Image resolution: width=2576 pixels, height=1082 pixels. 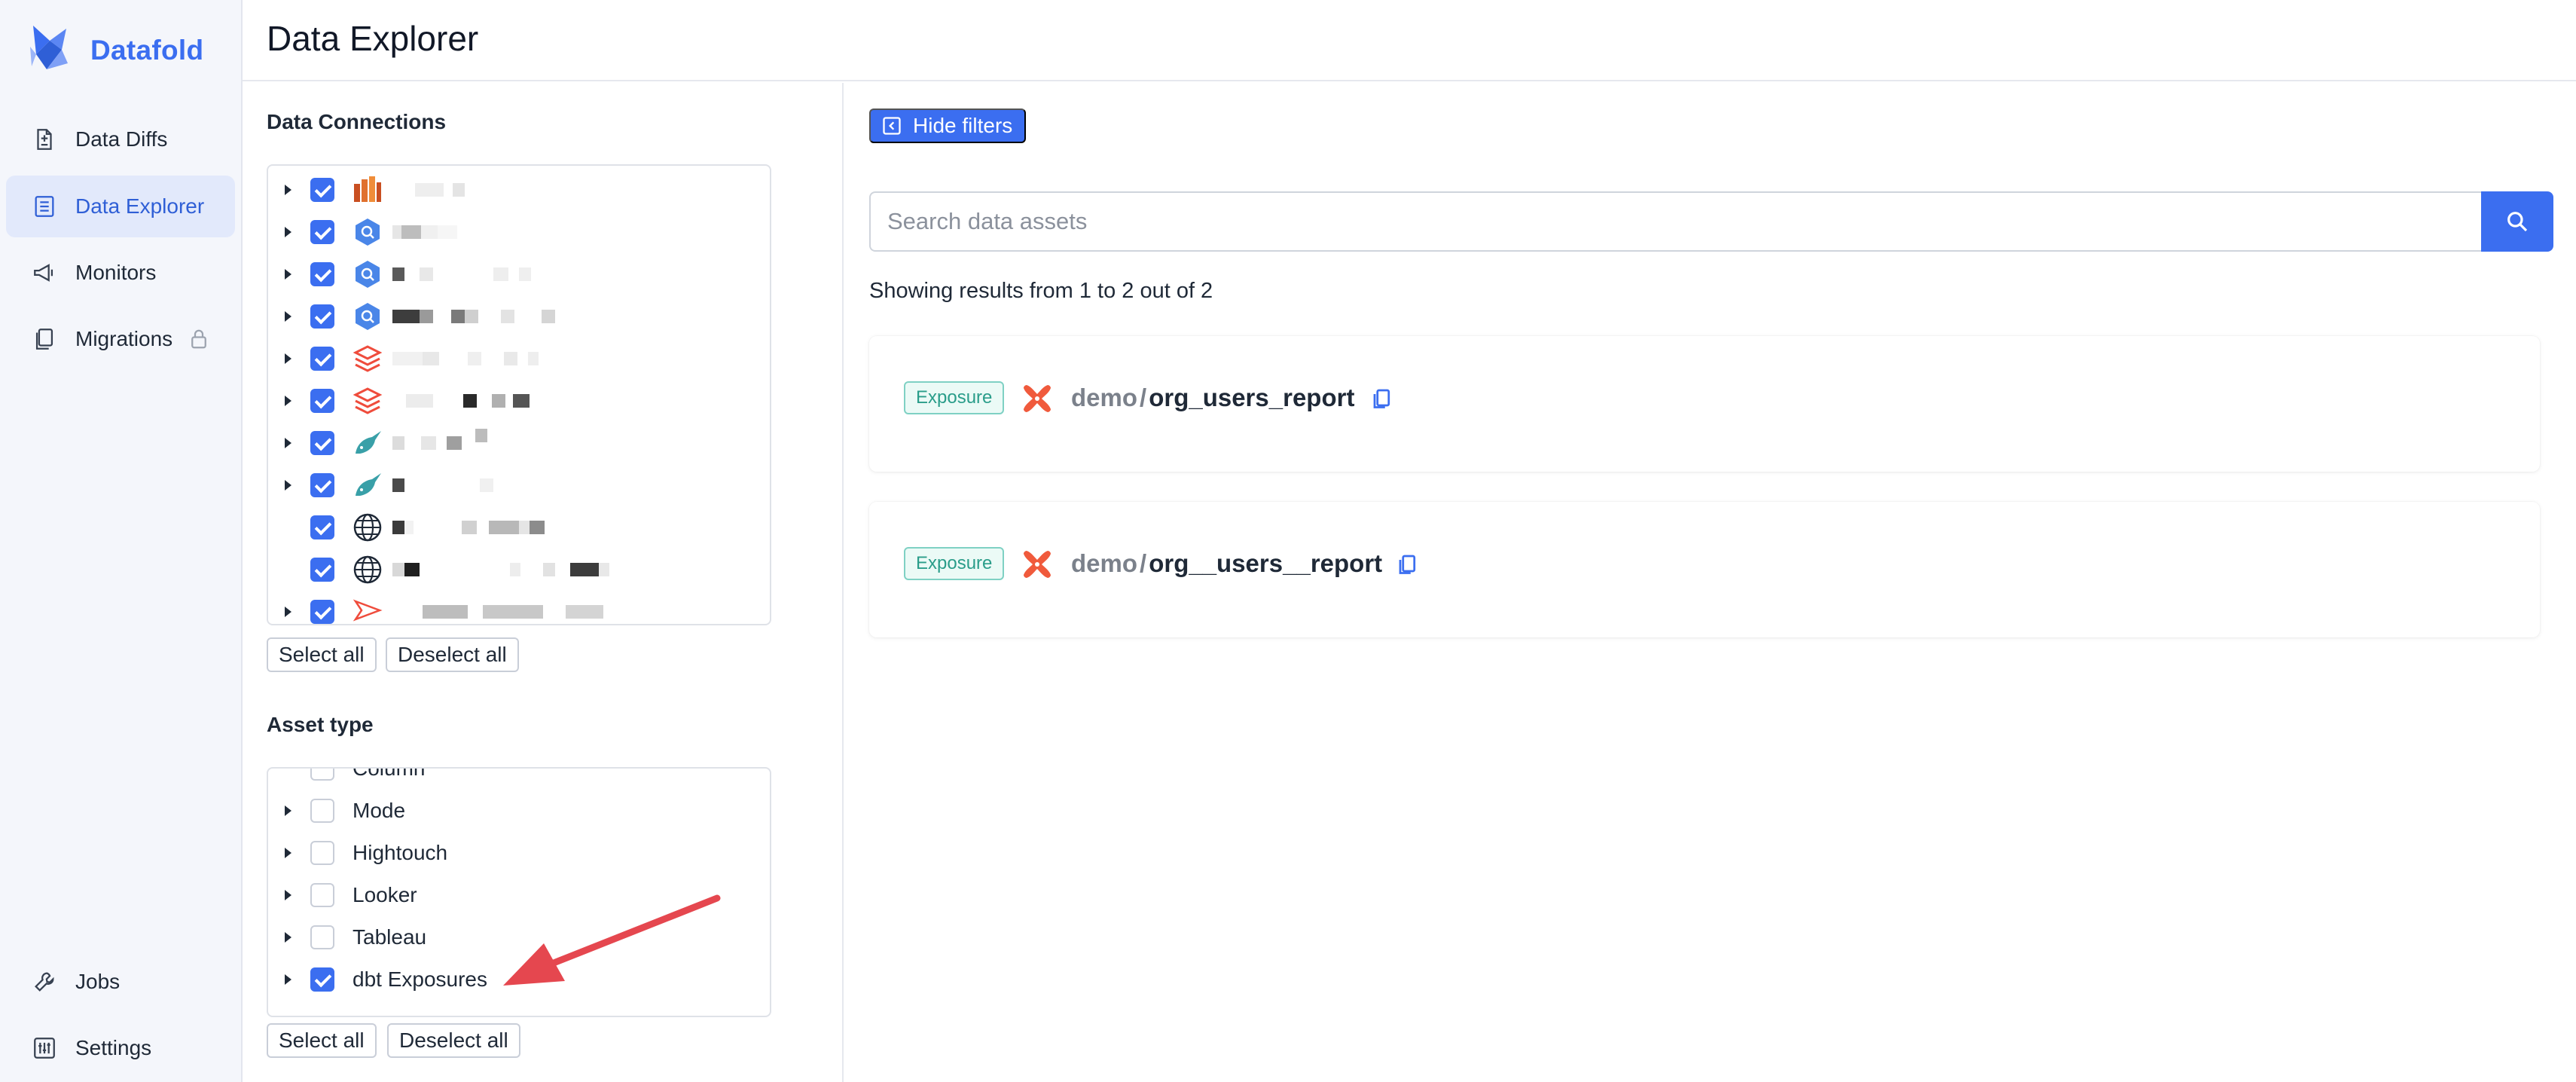 What do you see at coordinates (116, 272) in the screenshot?
I see `nav-item-label: Monitors` at bounding box center [116, 272].